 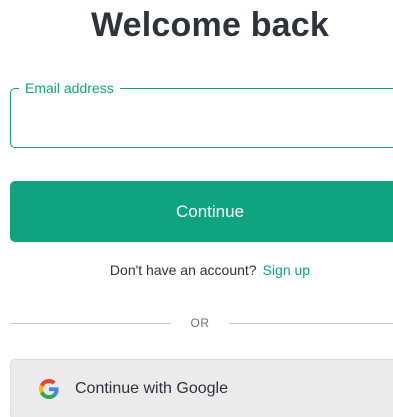 What do you see at coordinates (201, 211) in the screenshot?
I see `continue-button: Continue` at bounding box center [201, 211].